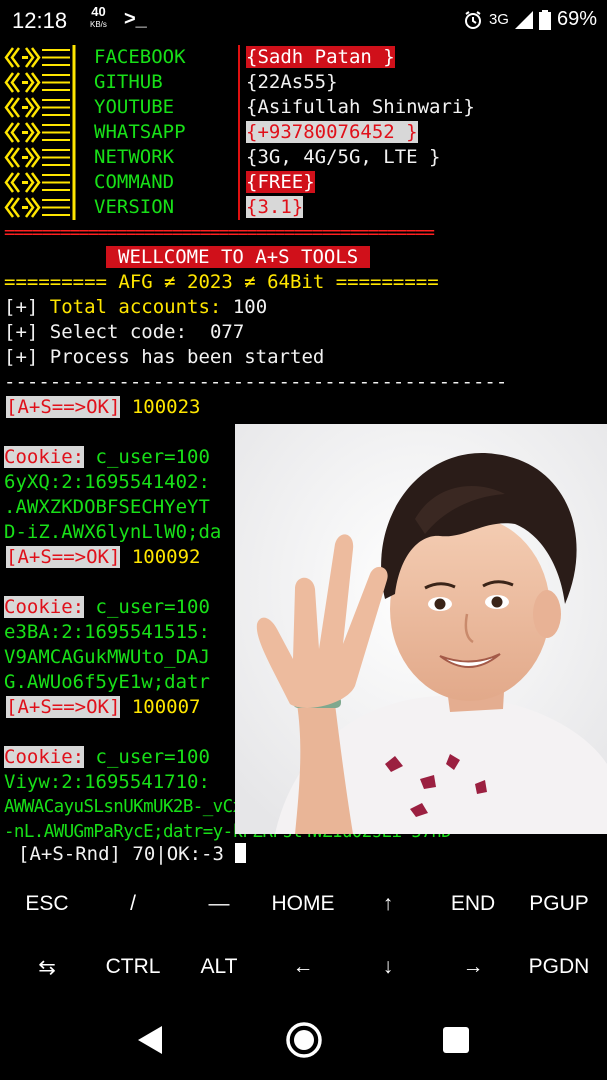 This screenshot has width=607, height=1080. Describe the element at coordinates (559, 904) in the screenshot. I see `key-pgup: PGUP` at that location.